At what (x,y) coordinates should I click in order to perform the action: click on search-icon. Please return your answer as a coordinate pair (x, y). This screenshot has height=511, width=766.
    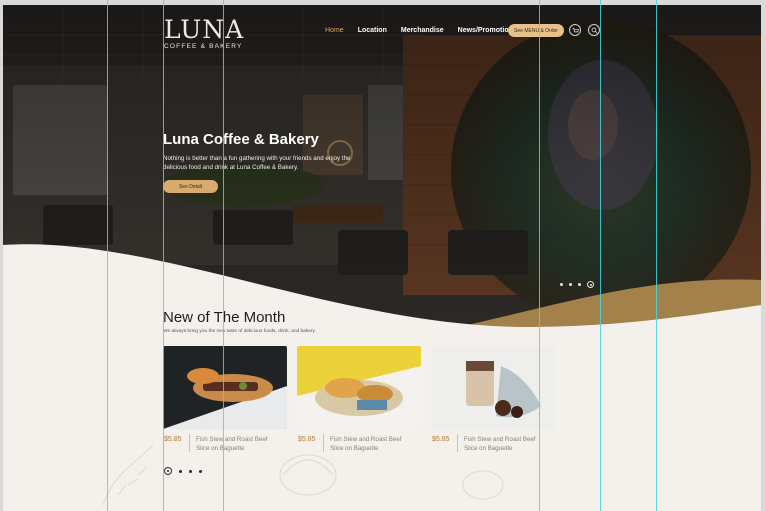
    Looking at the image, I should click on (594, 30).